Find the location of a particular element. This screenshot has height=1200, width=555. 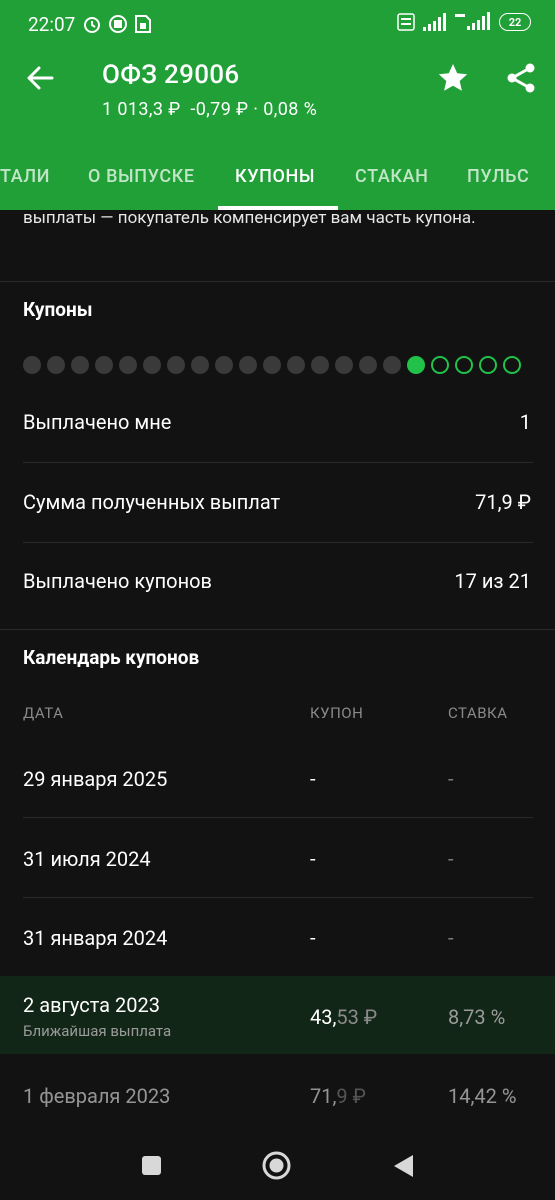

row-rate: 8,73 % is located at coordinates (477, 1017).